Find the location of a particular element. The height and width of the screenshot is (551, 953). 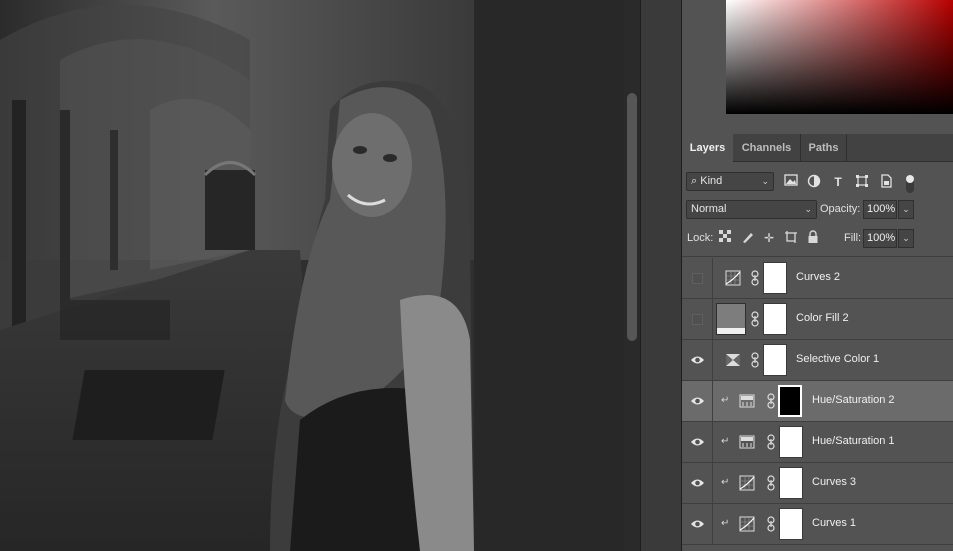

lock-row: Lock: ✛ Fill: 100% ⌄ is located at coordinates (817, 240).